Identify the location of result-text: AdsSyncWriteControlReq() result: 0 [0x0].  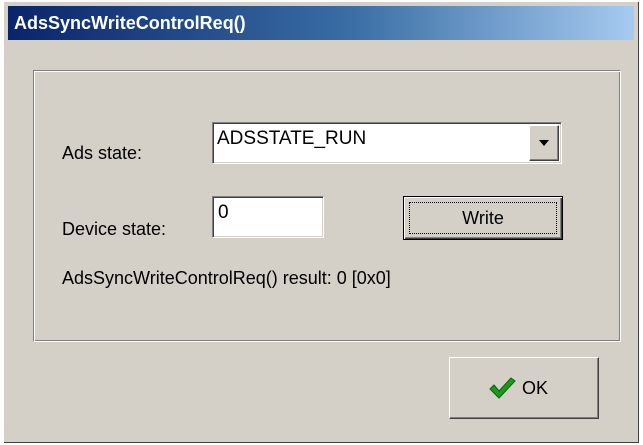
(226, 278).